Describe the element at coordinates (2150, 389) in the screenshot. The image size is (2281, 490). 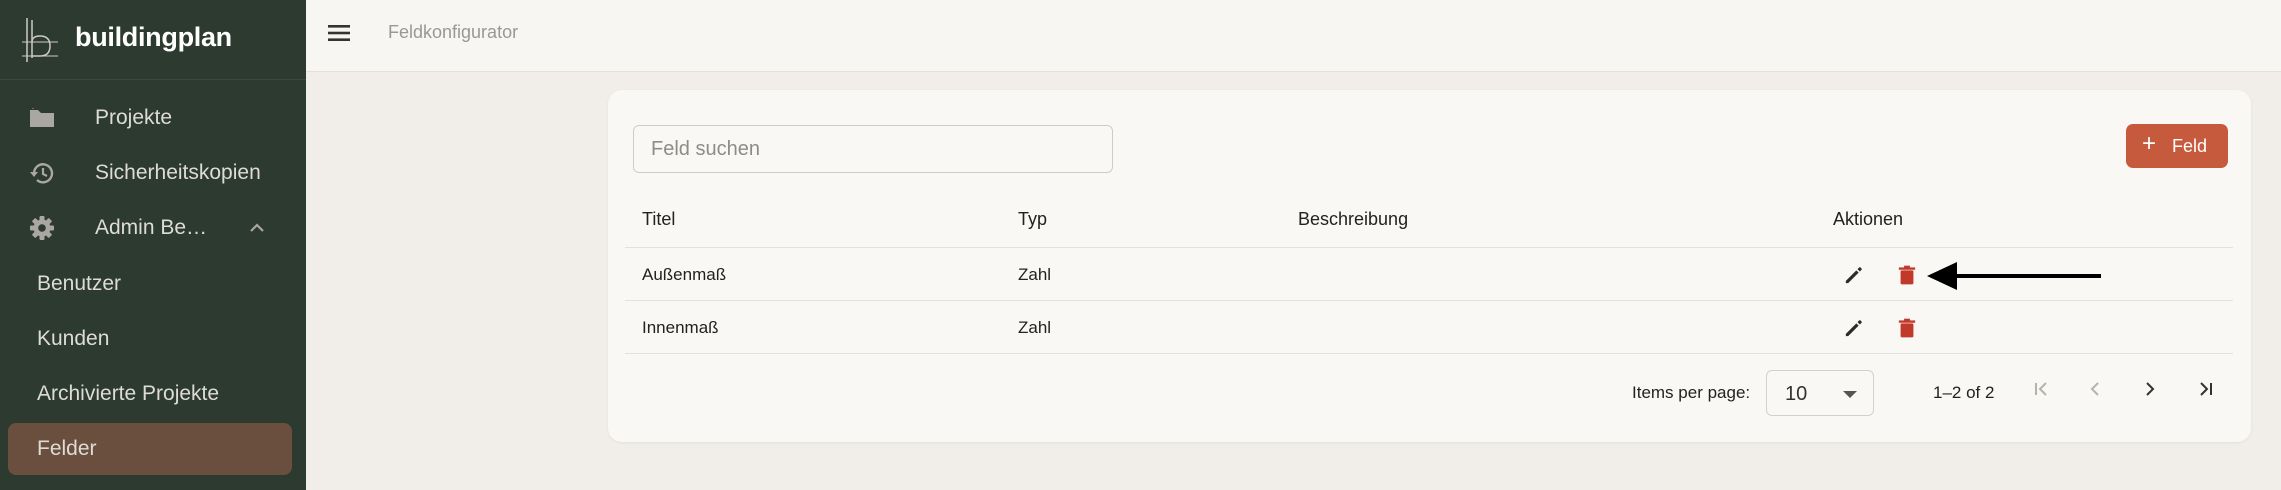
I see `next-page-icon` at that location.